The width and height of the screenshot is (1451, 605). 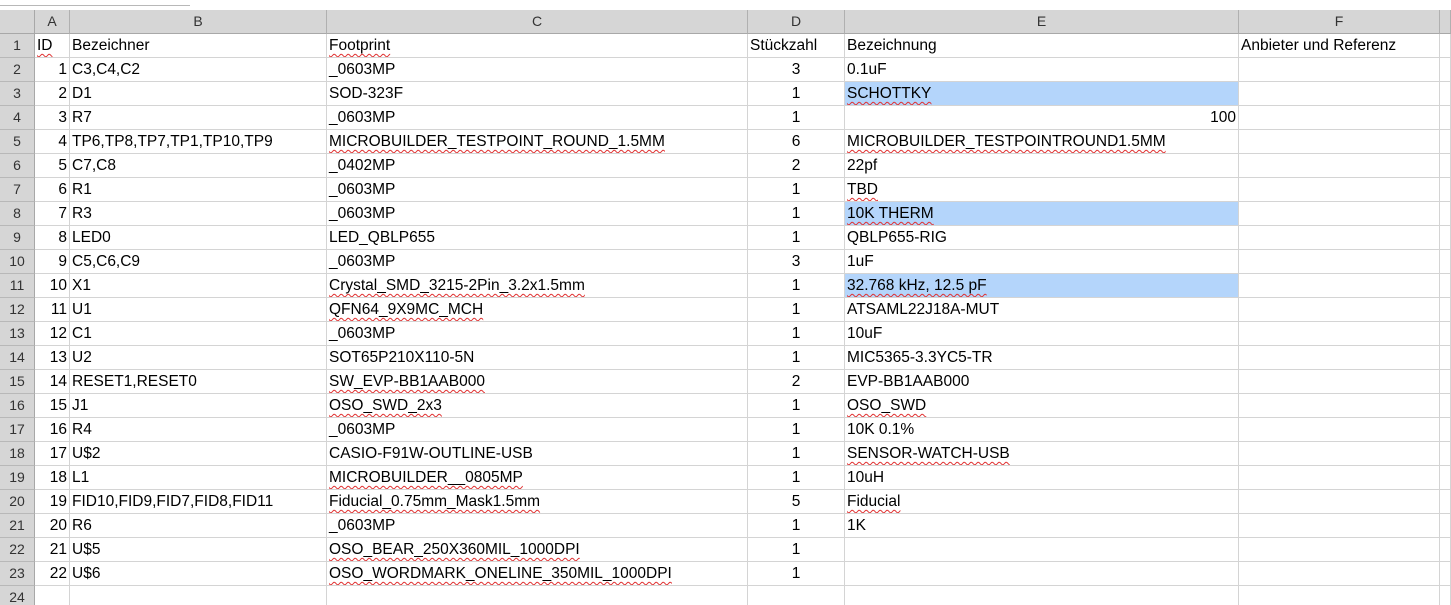 What do you see at coordinates (17, 382) in the screenshot?
I see `row-header: 15` at bounding box center [17, 382].